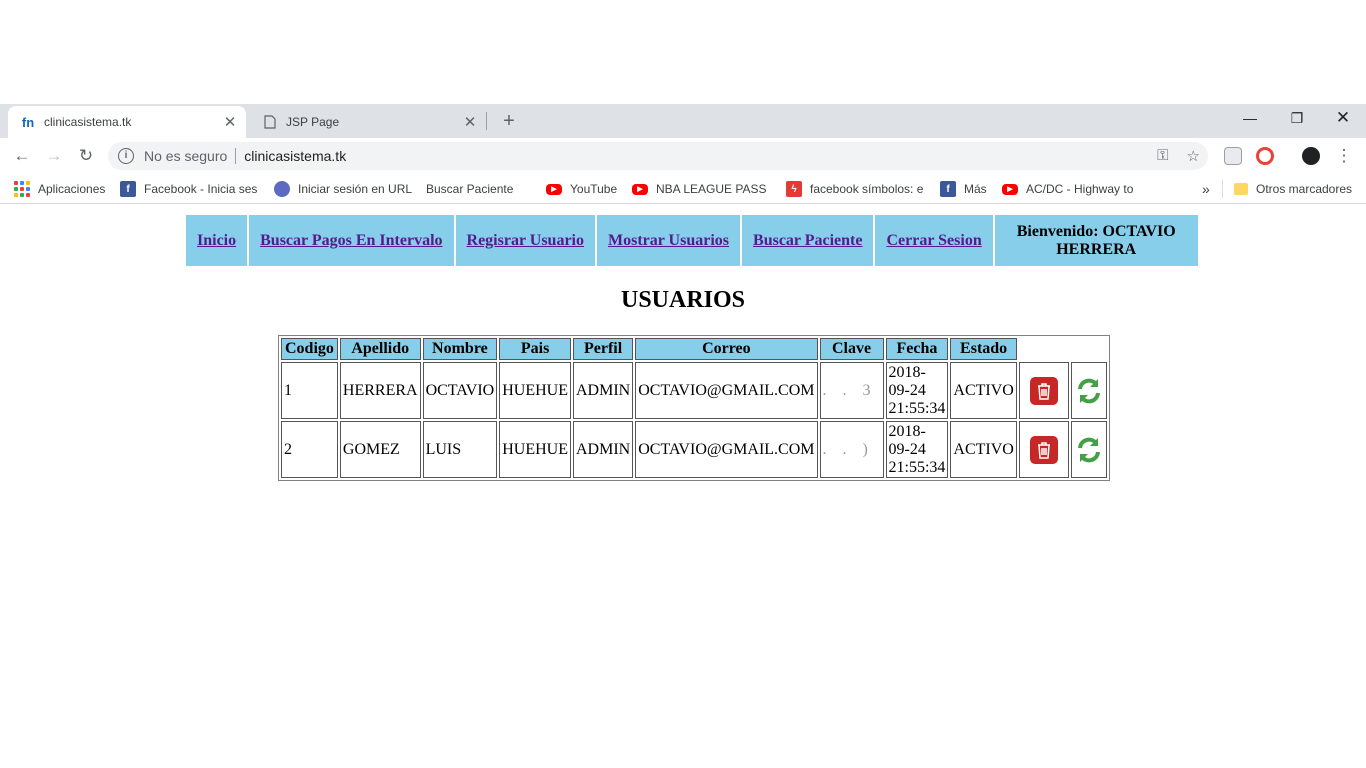 The image size is (1366, 768). Describe the element at coordinates (917, 349) in the screenshot. I see `column-header-fecha: Fecha` at that location.